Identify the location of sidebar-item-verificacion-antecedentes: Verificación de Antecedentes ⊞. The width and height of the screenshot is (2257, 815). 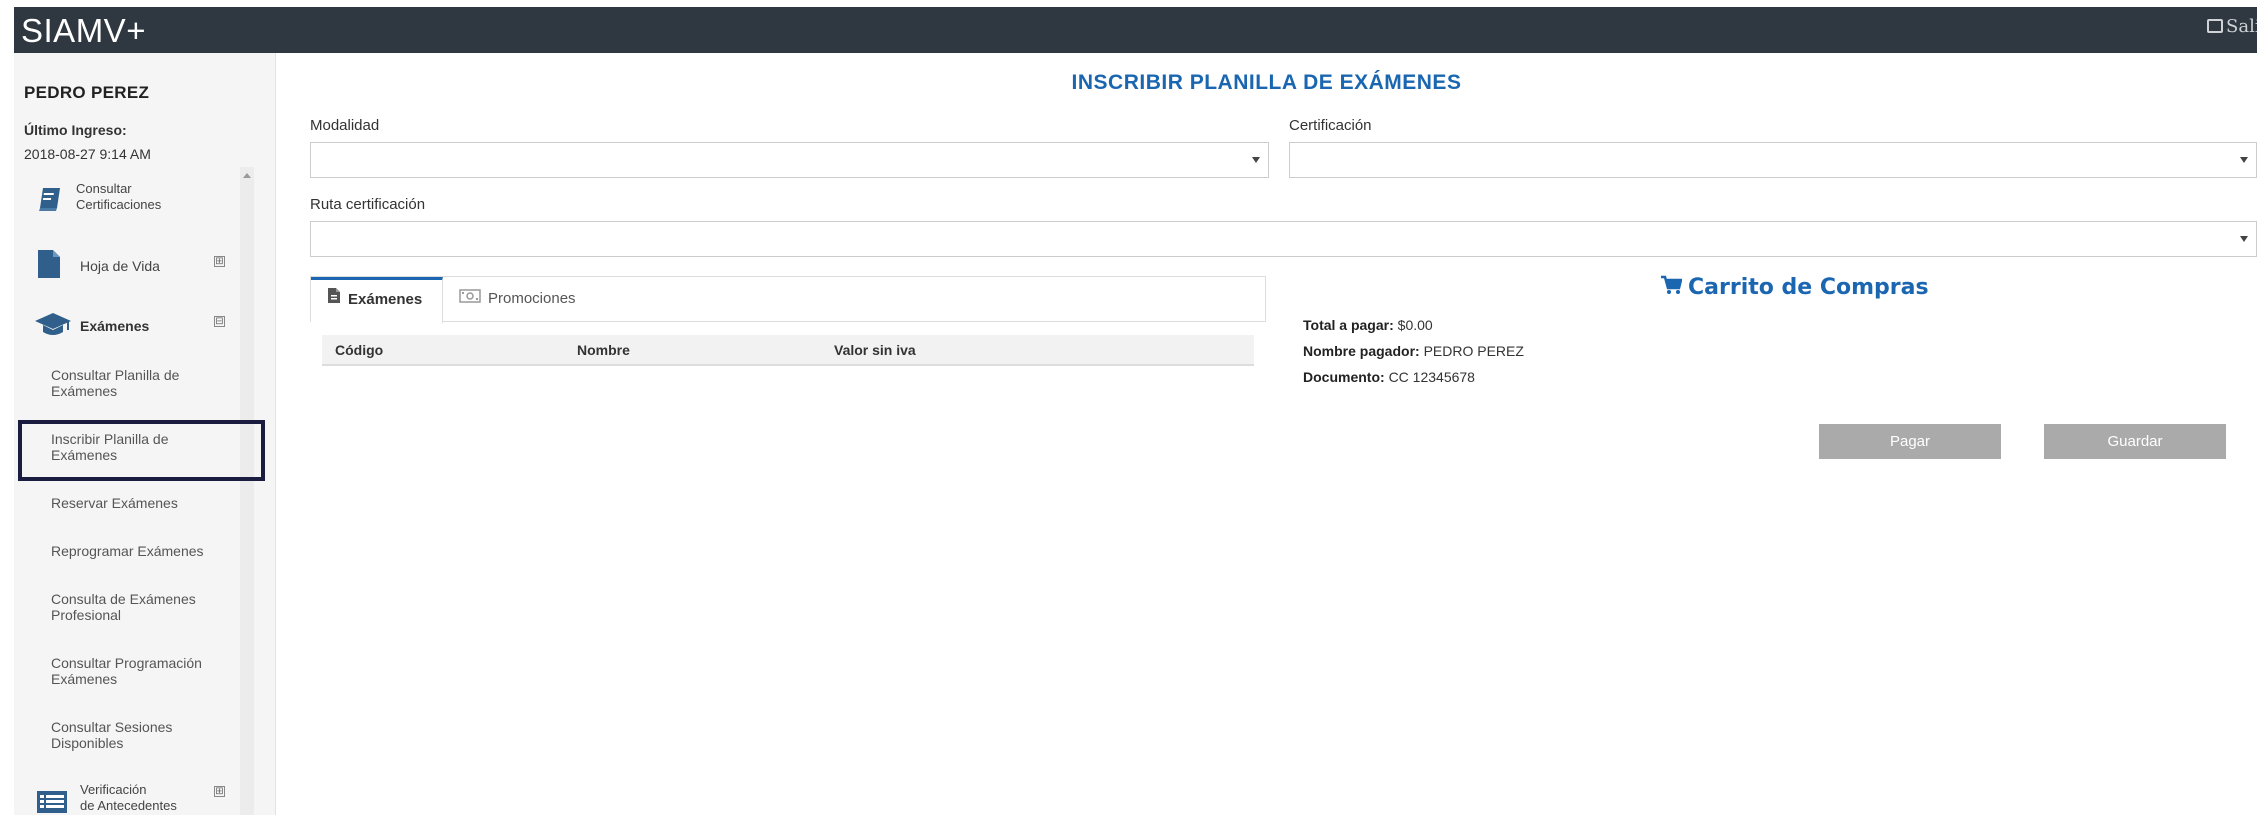
(126, 798).